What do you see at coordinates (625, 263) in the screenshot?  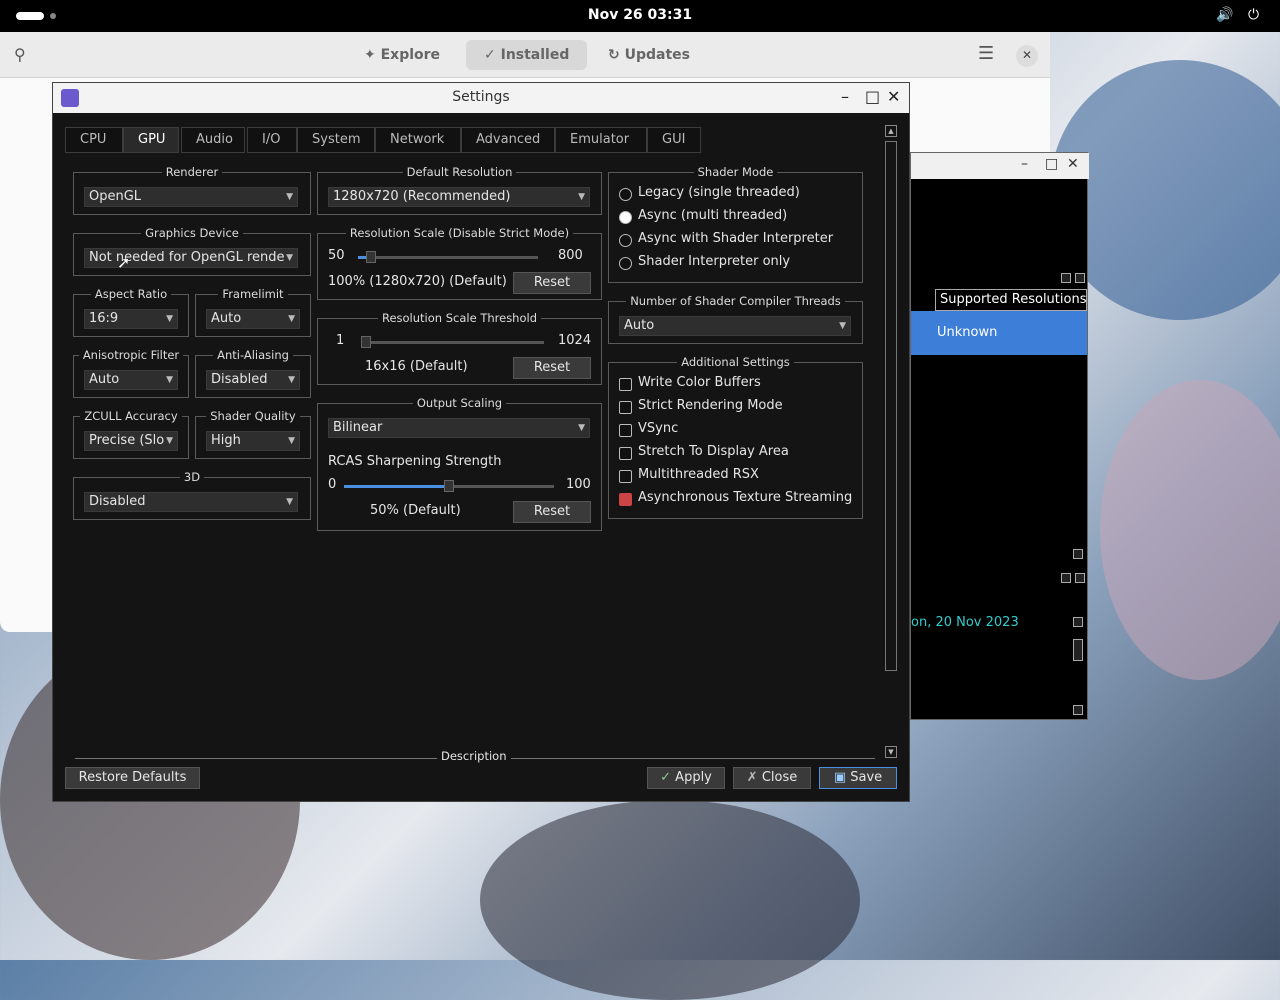 I see `radio-interpreter-only` at bounding box center [625, 263].